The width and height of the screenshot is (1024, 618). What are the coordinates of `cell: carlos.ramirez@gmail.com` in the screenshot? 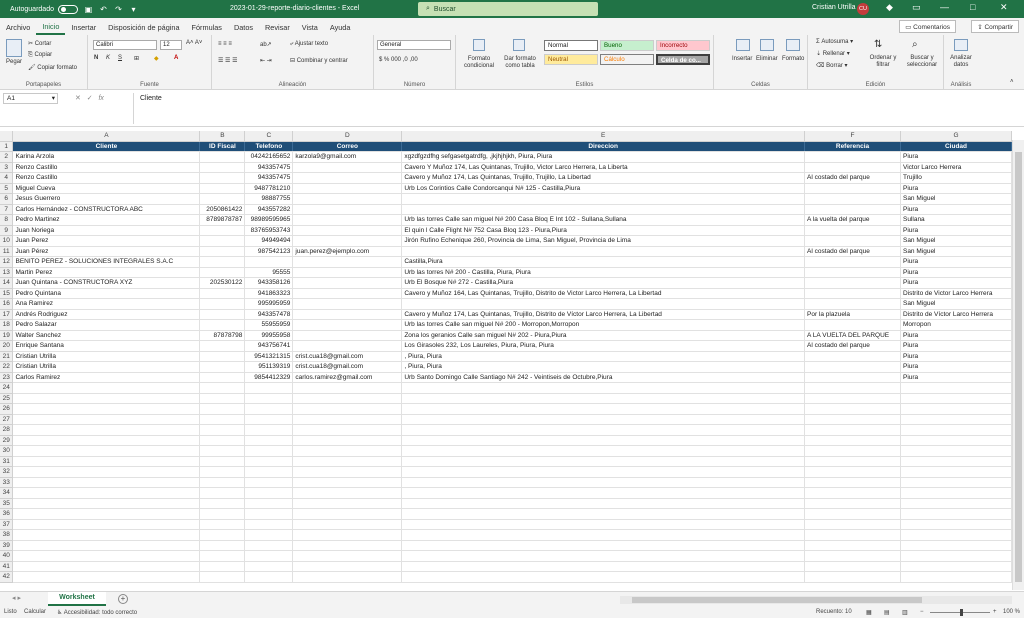 It's located at (347, 377).